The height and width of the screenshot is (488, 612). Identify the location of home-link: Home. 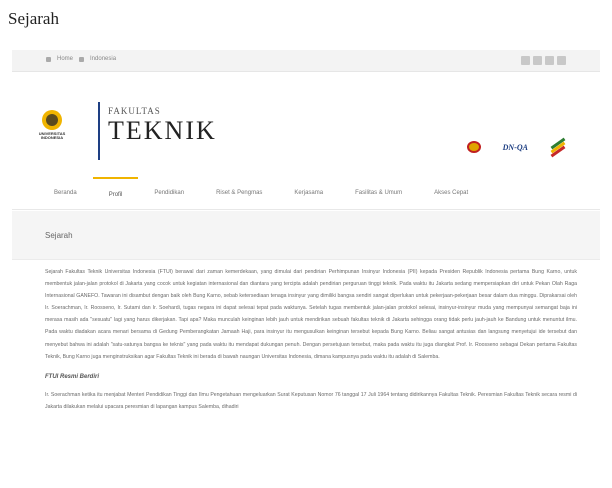
(65, 59).